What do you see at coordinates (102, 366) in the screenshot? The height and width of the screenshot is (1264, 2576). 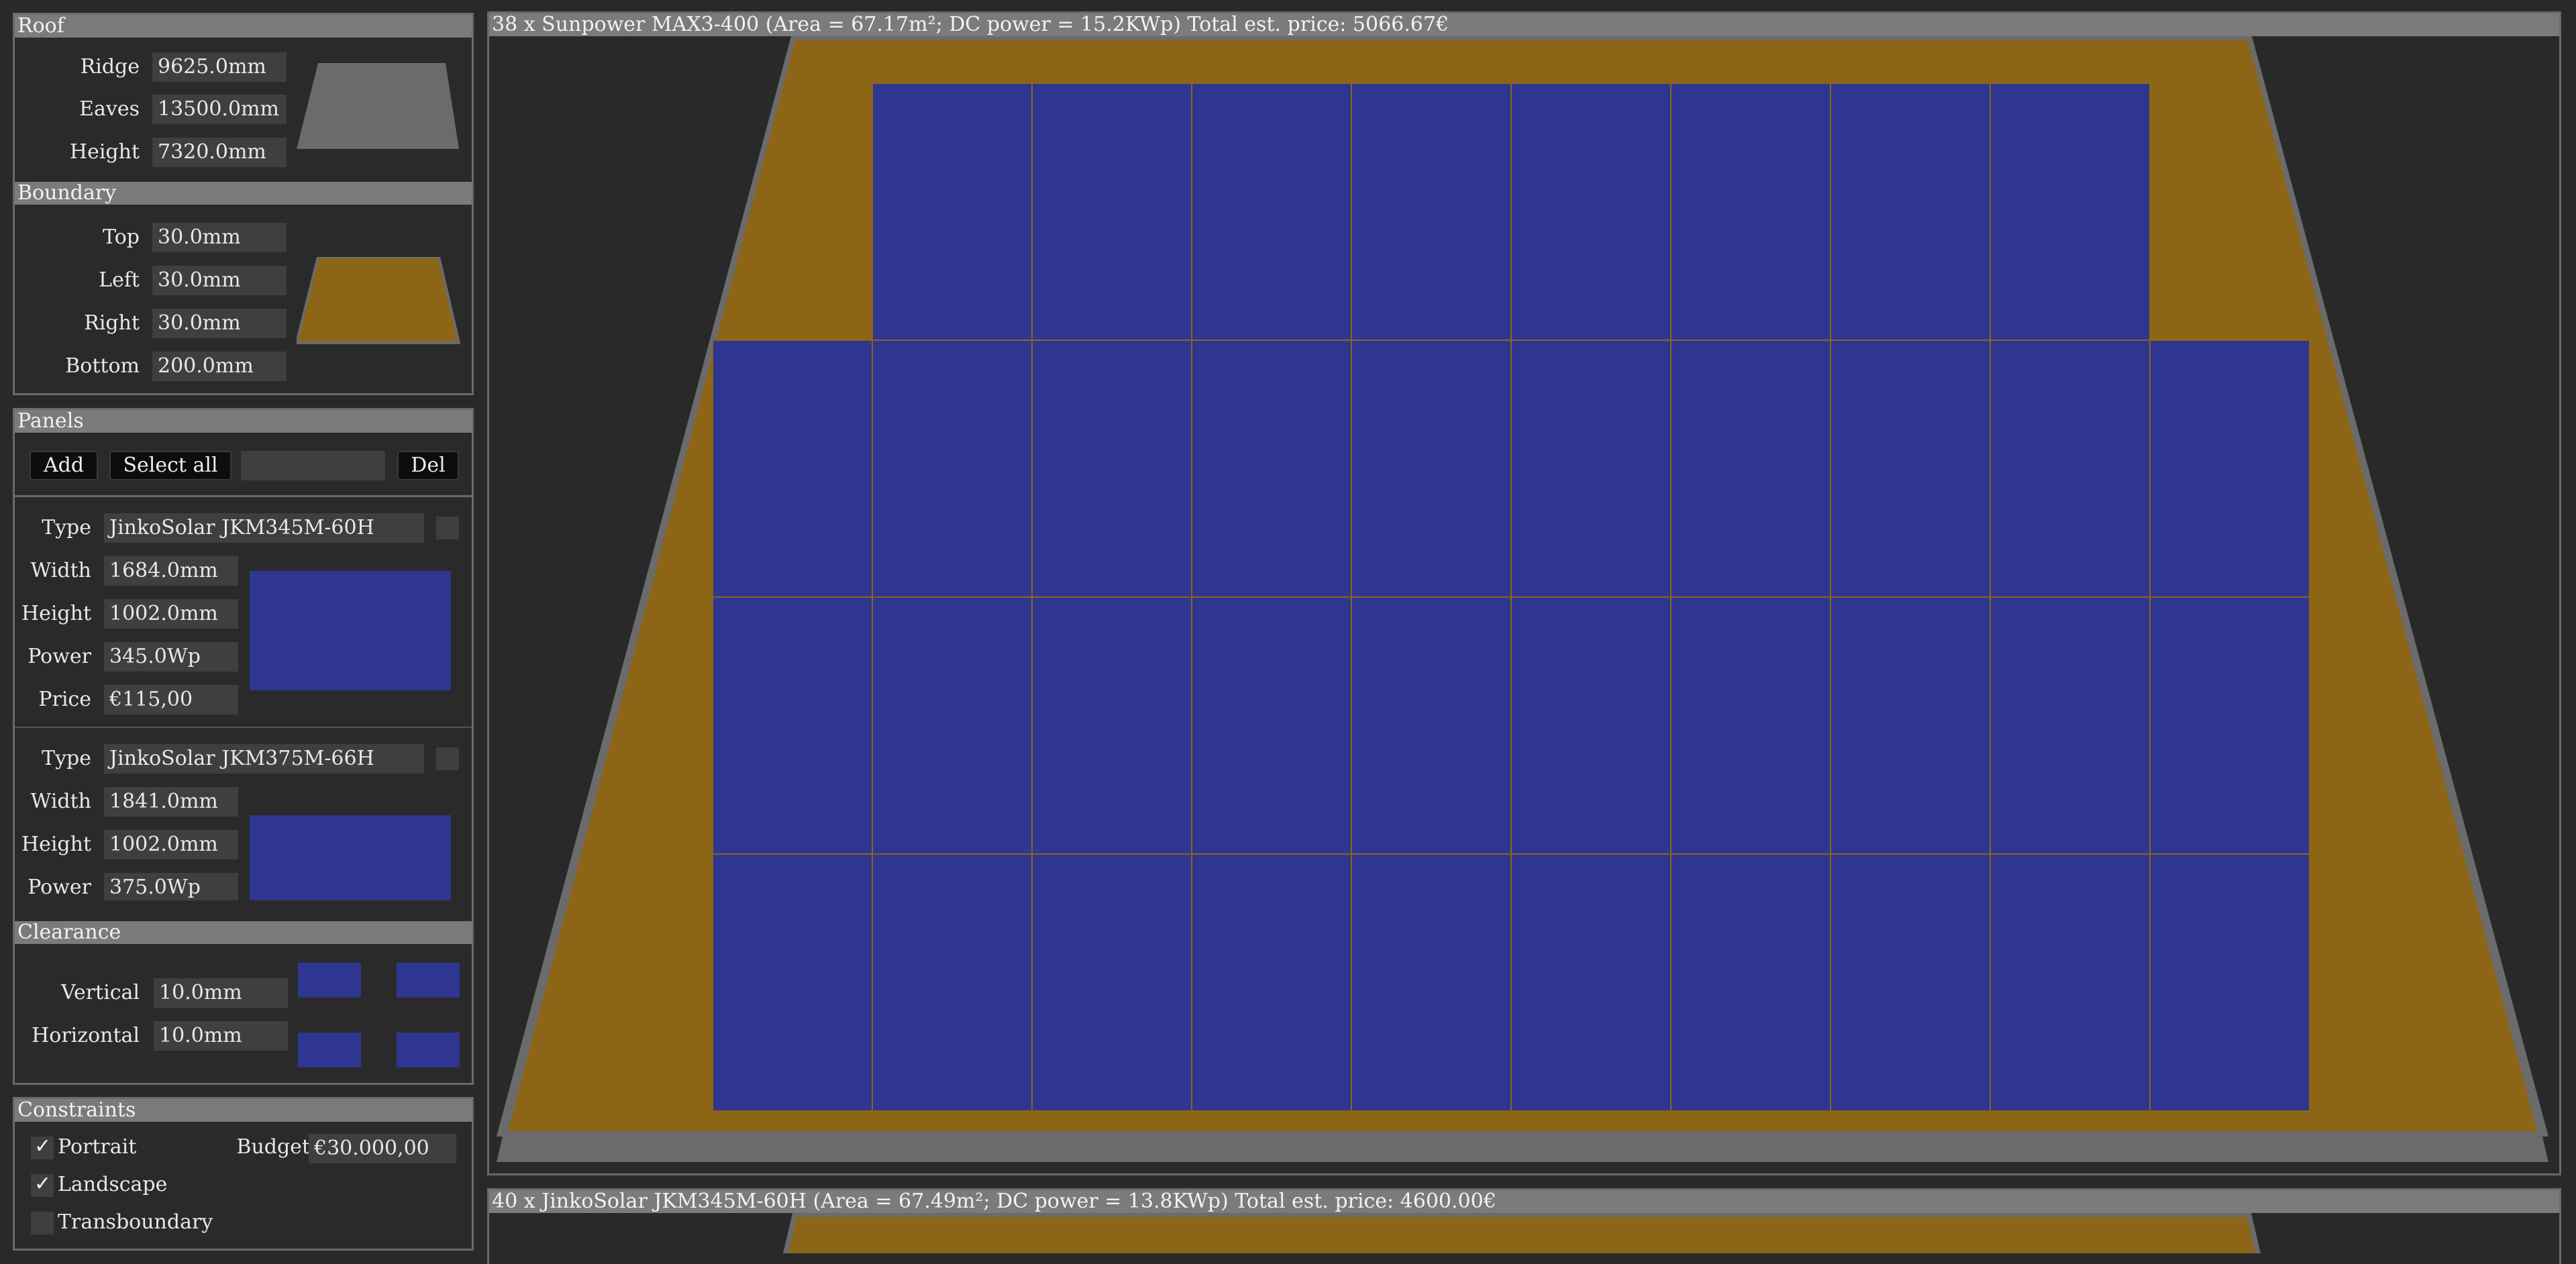 I see `boundary-bottom-label: Bottom` at bounding box center [102, 366].